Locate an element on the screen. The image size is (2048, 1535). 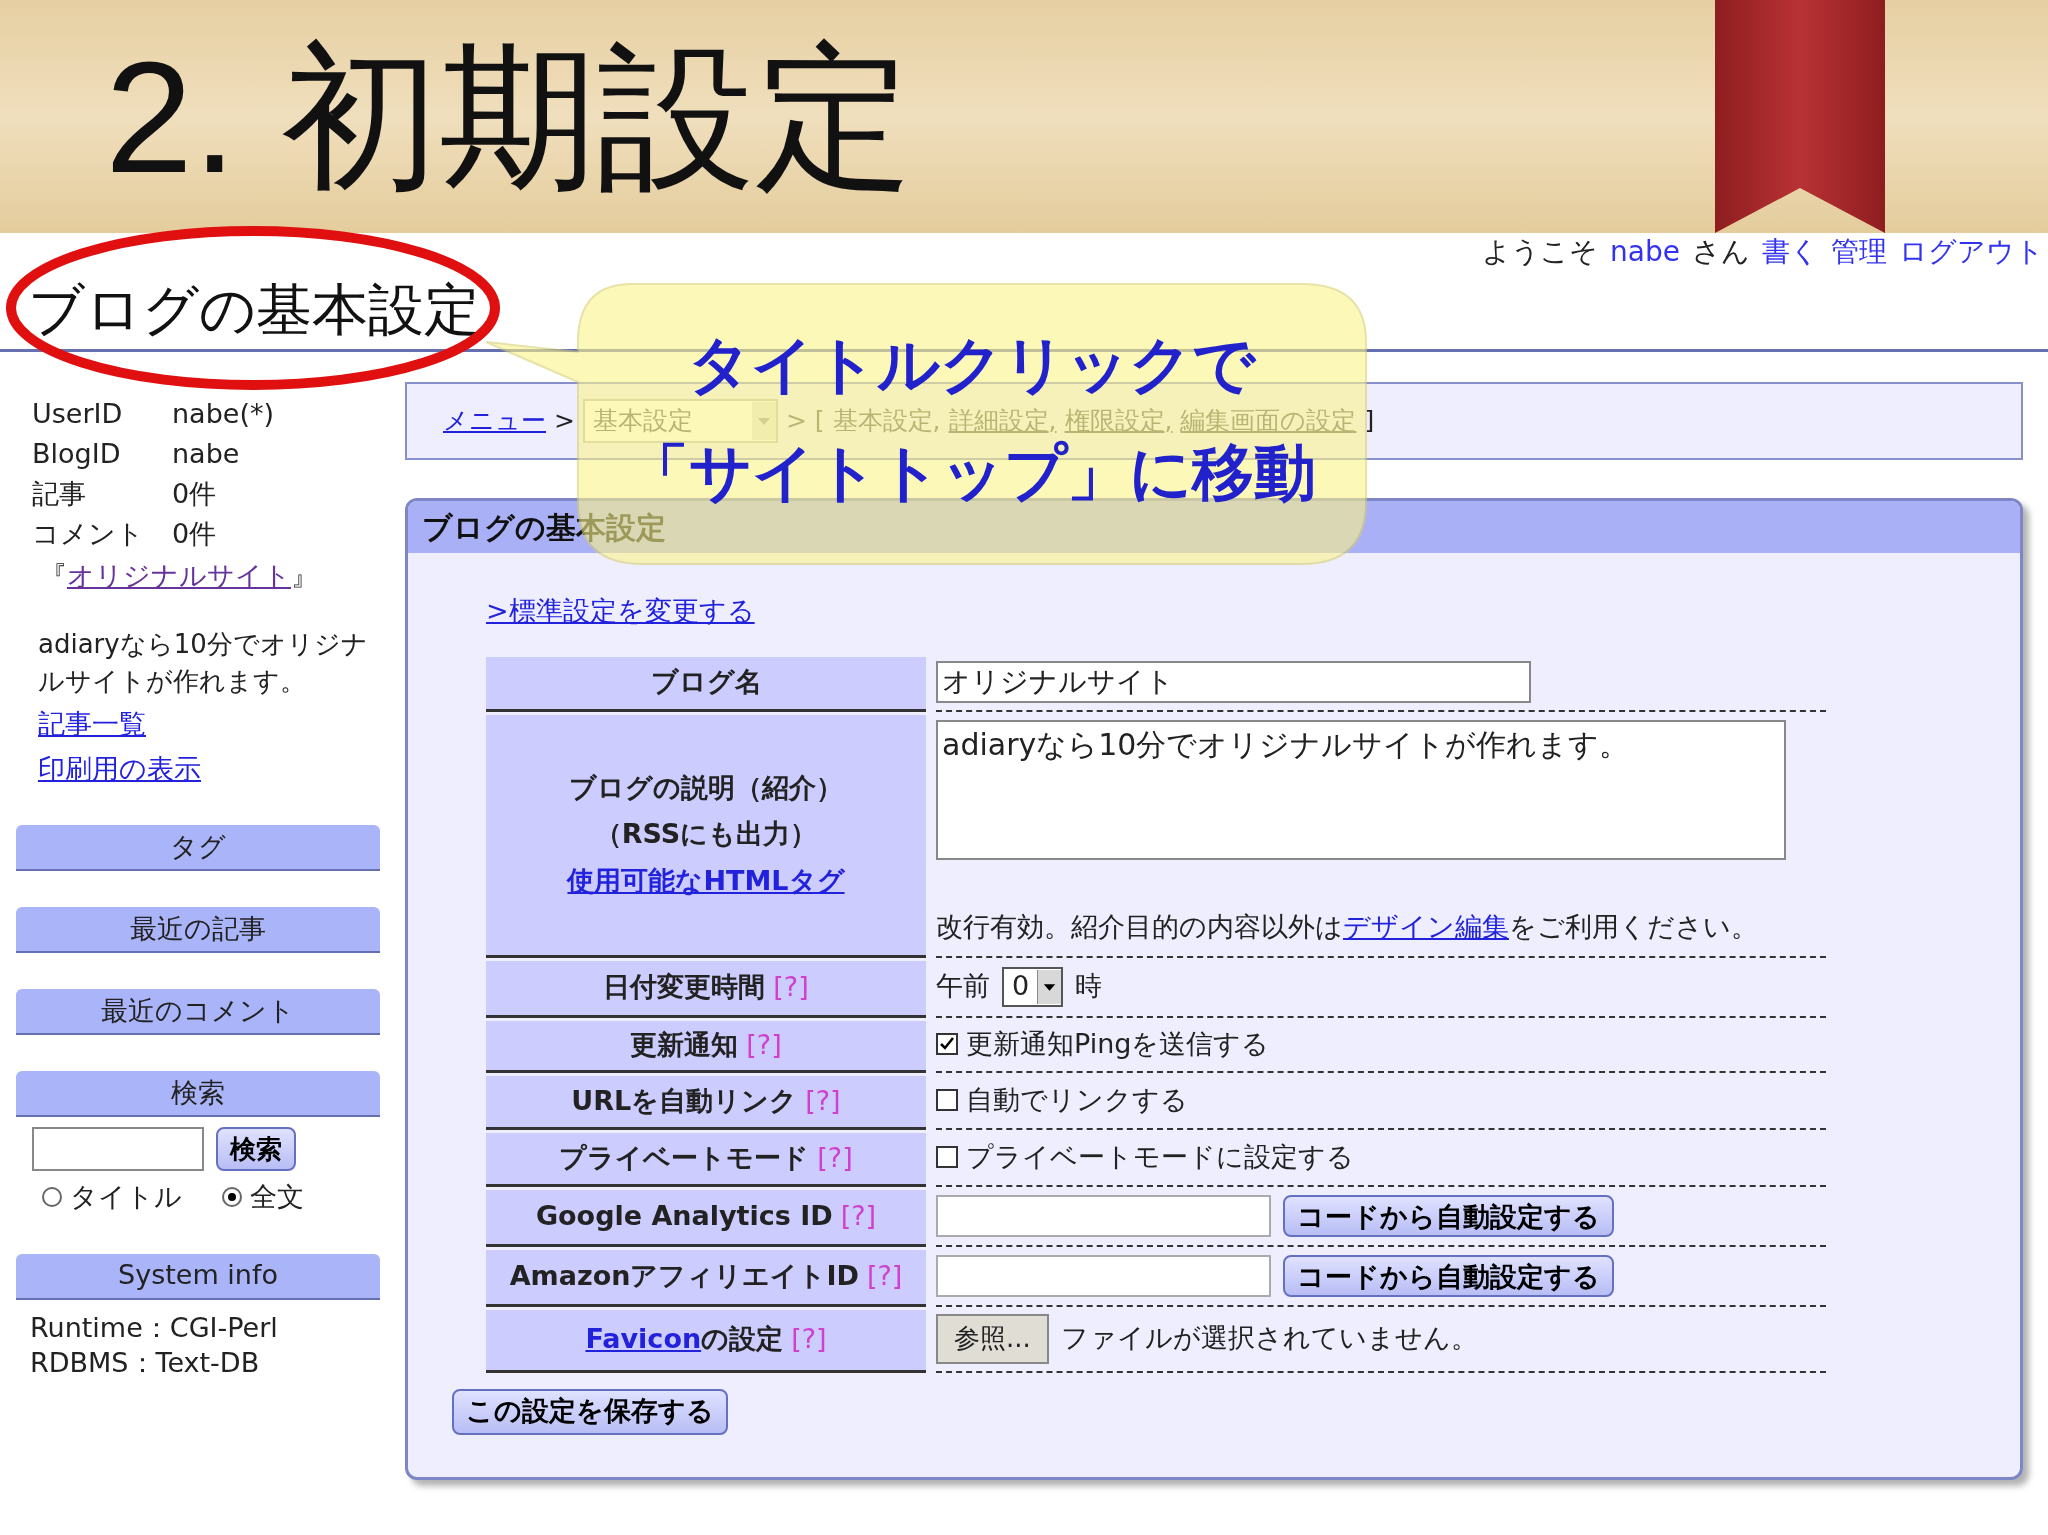
sidebar-section-header: 最近のコメント is located at coordinates (198, 1012).